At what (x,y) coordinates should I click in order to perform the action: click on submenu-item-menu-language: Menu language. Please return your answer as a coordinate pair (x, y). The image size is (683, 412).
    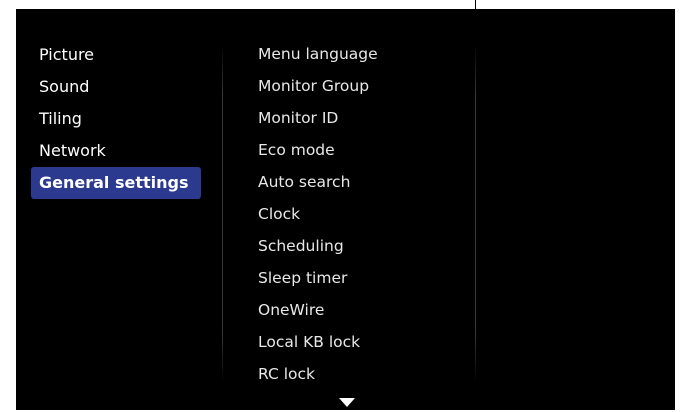
    Looking at the image, I should click on (363, 54).